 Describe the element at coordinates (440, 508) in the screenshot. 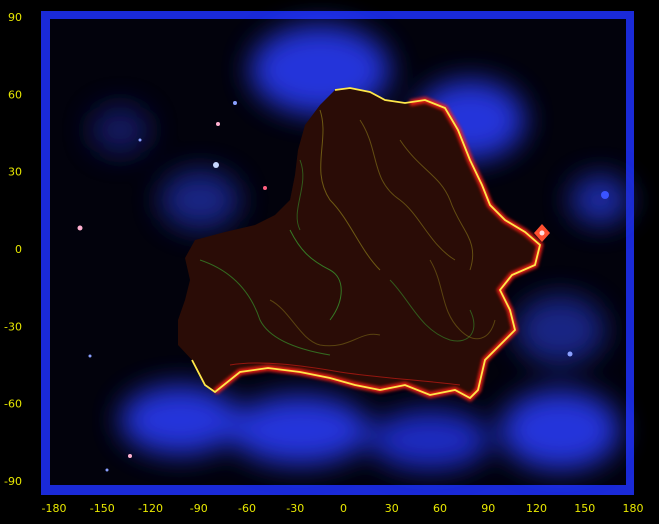

I see `x-tick-label: 60` at that location.